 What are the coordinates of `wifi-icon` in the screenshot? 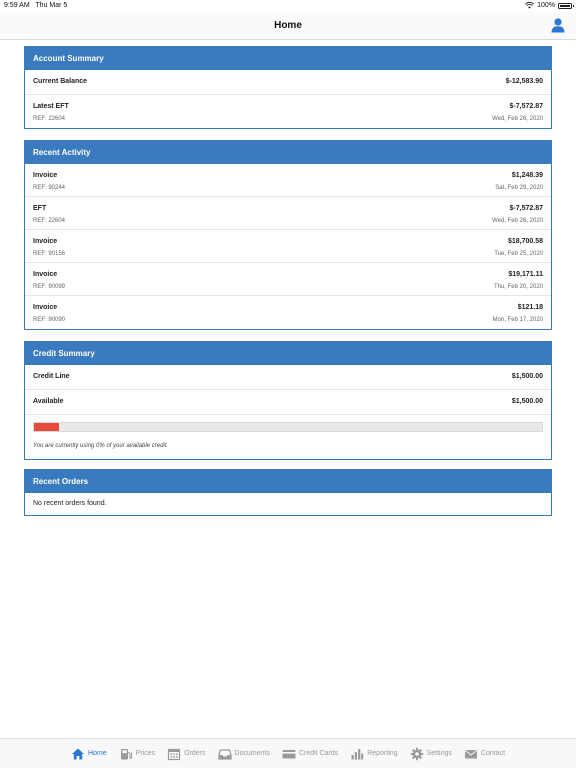 It's located at (530, 5).